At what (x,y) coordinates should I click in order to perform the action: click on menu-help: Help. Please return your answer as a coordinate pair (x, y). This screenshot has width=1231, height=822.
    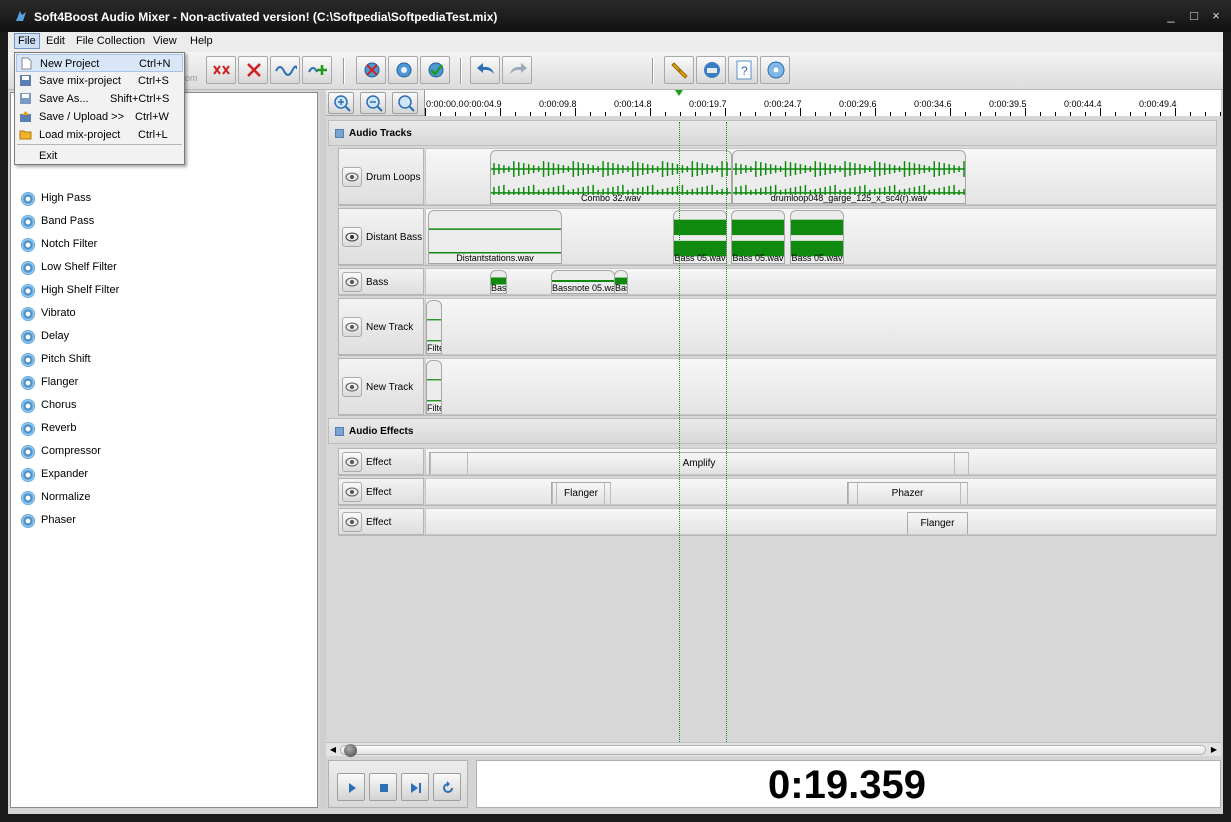
    Looking at the image, I should click on (201, 41).